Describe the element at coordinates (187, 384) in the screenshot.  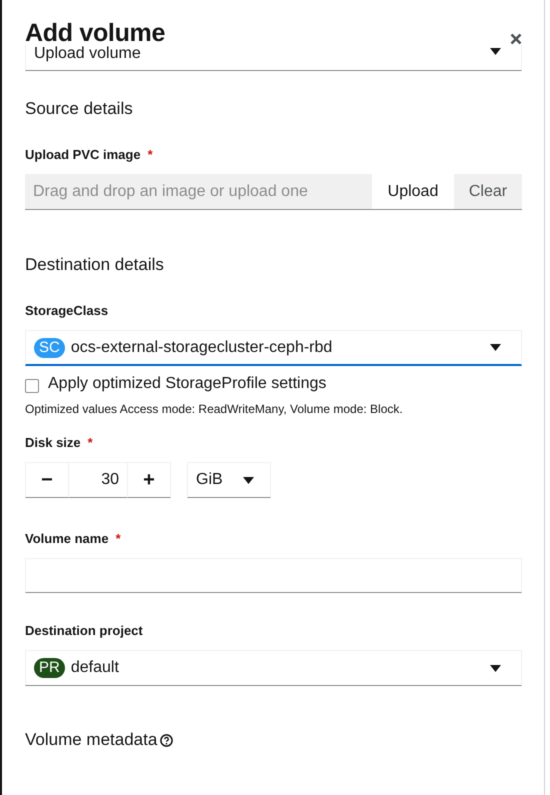
I see `checkbox-label: Apply optimized StorageProfile settings` at that location.